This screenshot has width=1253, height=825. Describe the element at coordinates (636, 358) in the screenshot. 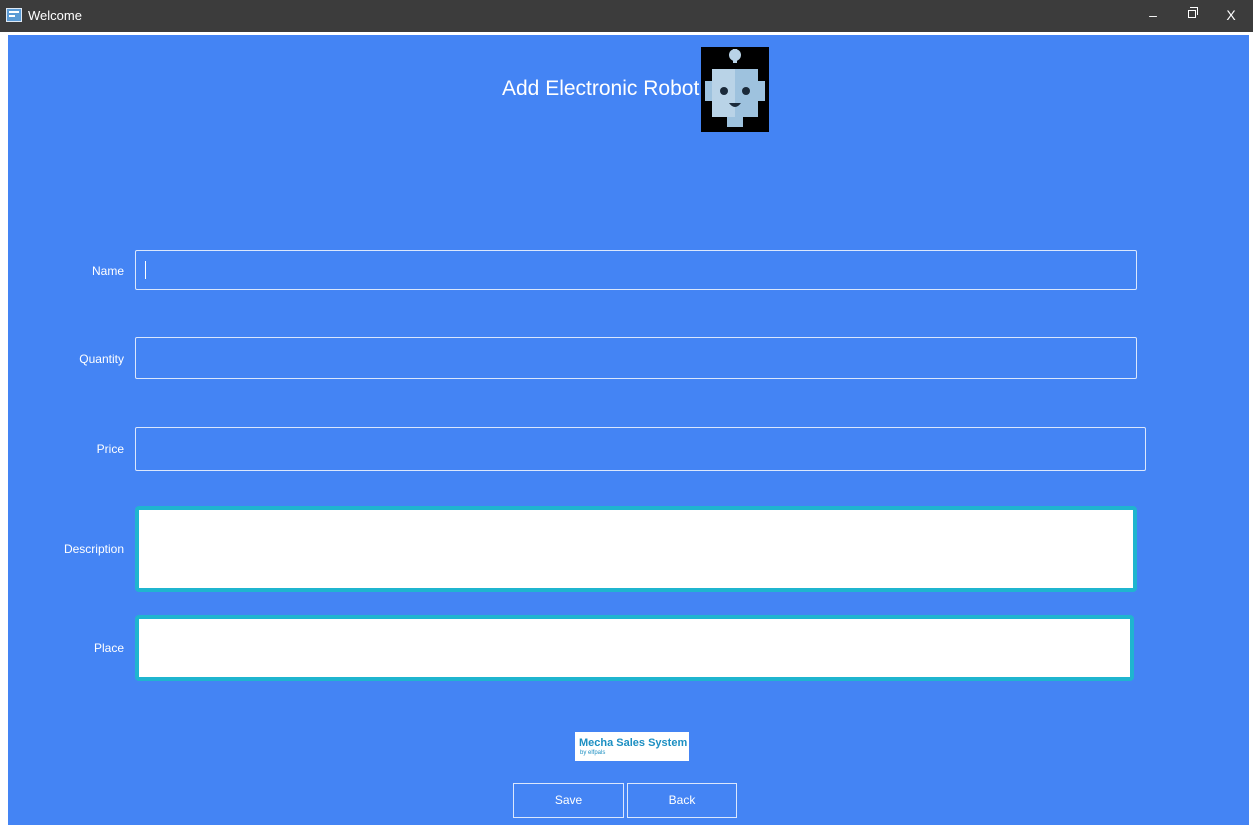

I see `quantity-input` at that location.